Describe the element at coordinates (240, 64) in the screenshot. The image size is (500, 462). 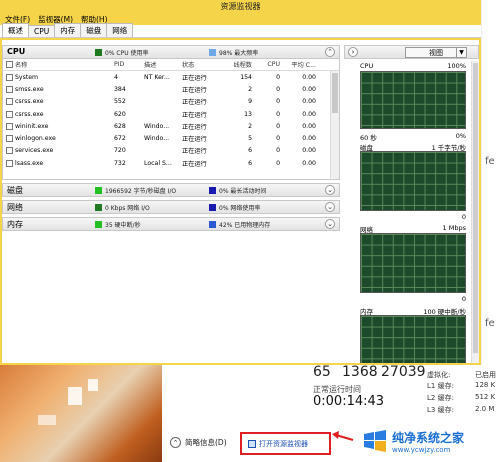
I see `col-header-threads: 线程数` at that location.